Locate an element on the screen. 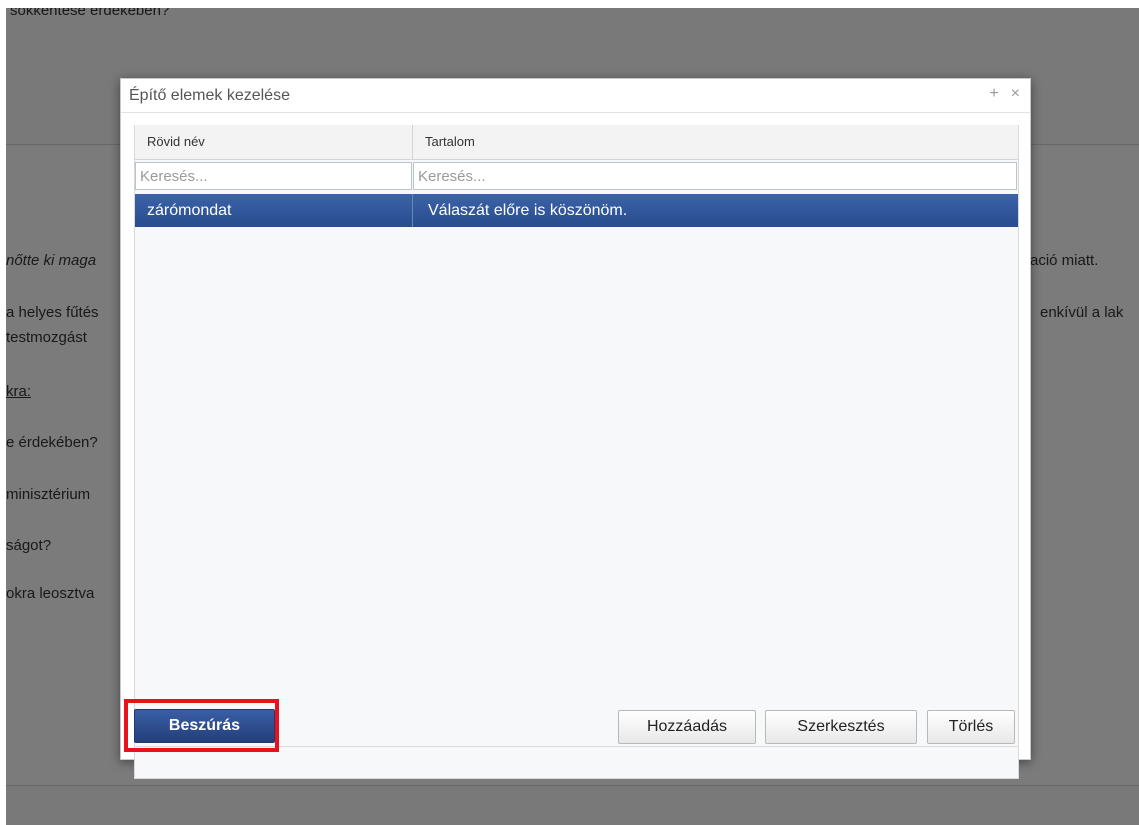 Image resolution: width=1139 pixels, height=825 pixels. short-name-cell: zárómondat is located at coordinates (274, 210).